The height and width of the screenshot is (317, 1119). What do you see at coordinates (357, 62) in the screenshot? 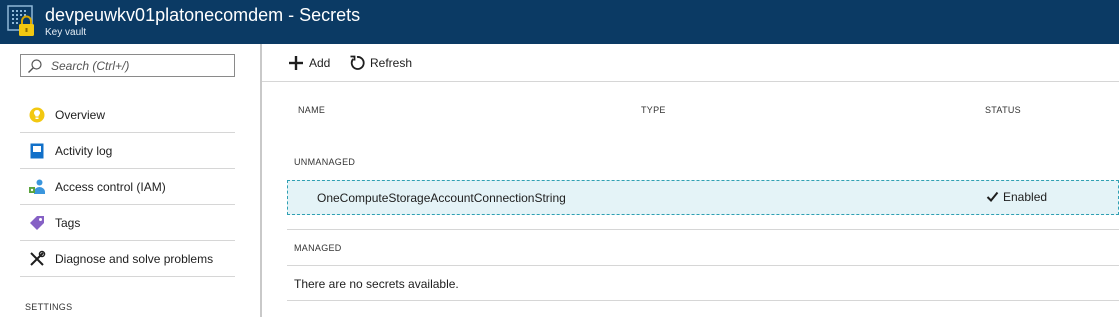
I see `refresh-icon` at bounding box center [357, 62].